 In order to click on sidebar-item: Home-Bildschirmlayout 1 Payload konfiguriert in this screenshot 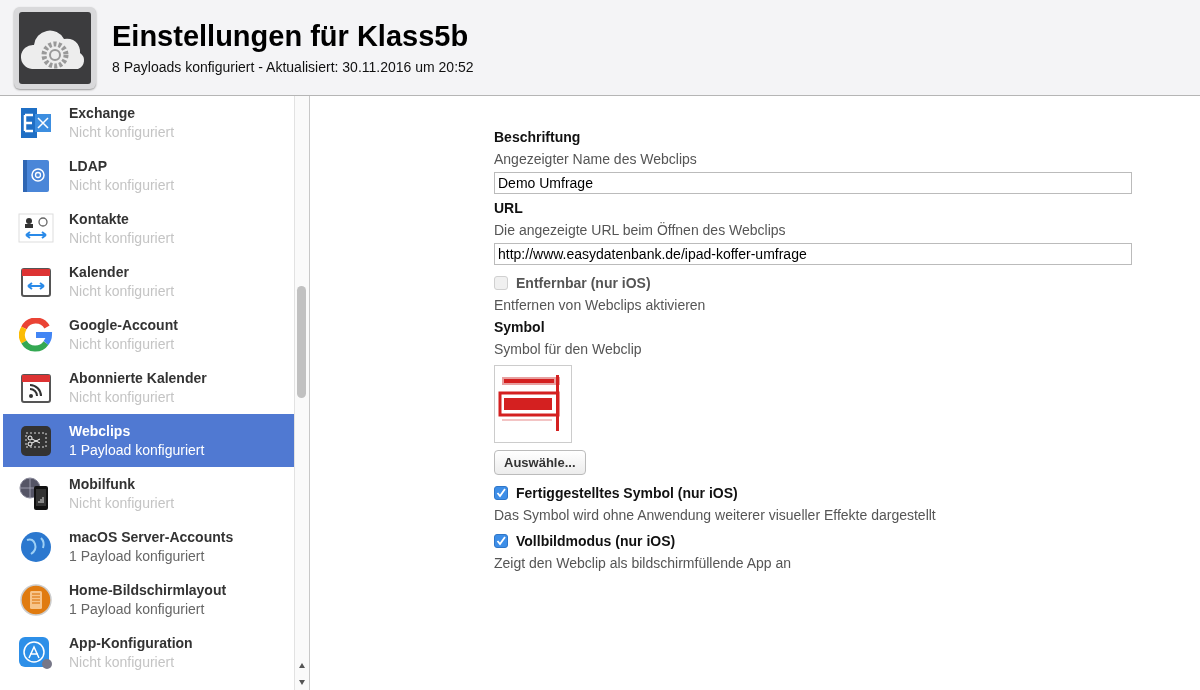, I will do `click(148, 599)`.